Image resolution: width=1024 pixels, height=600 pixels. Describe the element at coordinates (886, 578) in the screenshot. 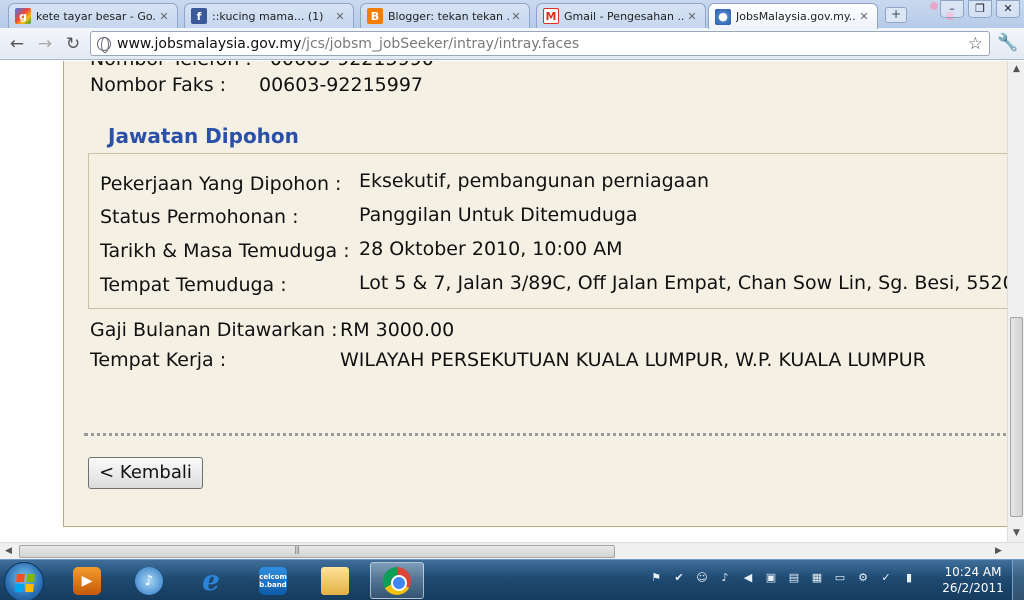

I see `antivirus-icon: ✓` at that location.